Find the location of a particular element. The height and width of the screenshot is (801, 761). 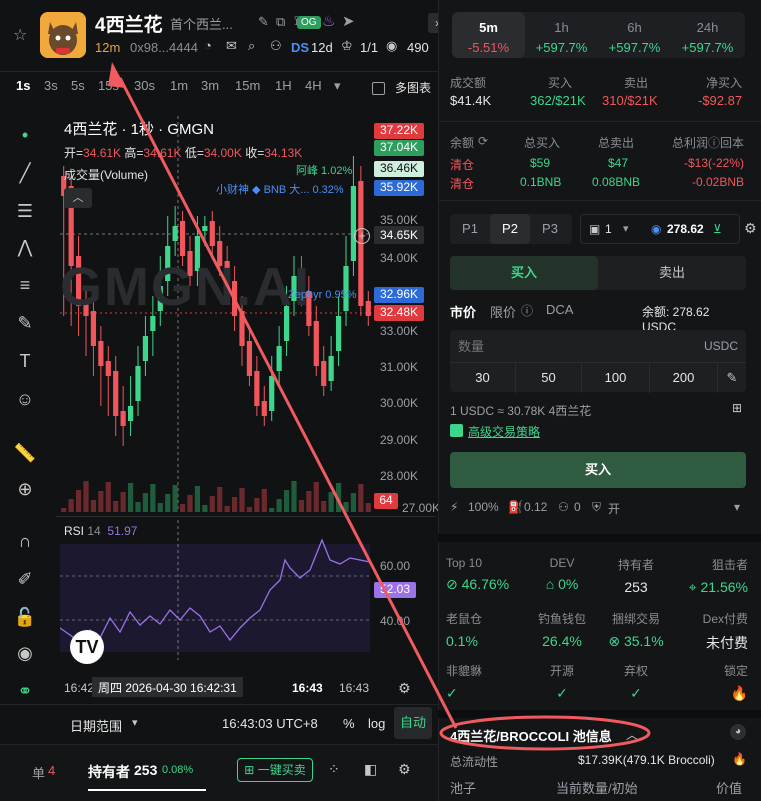

pool-chart-icon: ◕ is located at coordinates (738, 732).